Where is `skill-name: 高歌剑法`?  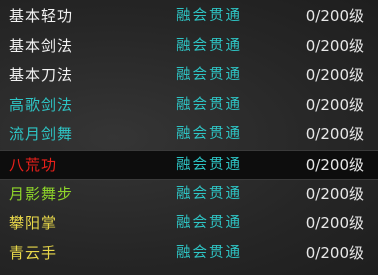
skill-name: 高歌剑法 is located at coordinates (41, 104).